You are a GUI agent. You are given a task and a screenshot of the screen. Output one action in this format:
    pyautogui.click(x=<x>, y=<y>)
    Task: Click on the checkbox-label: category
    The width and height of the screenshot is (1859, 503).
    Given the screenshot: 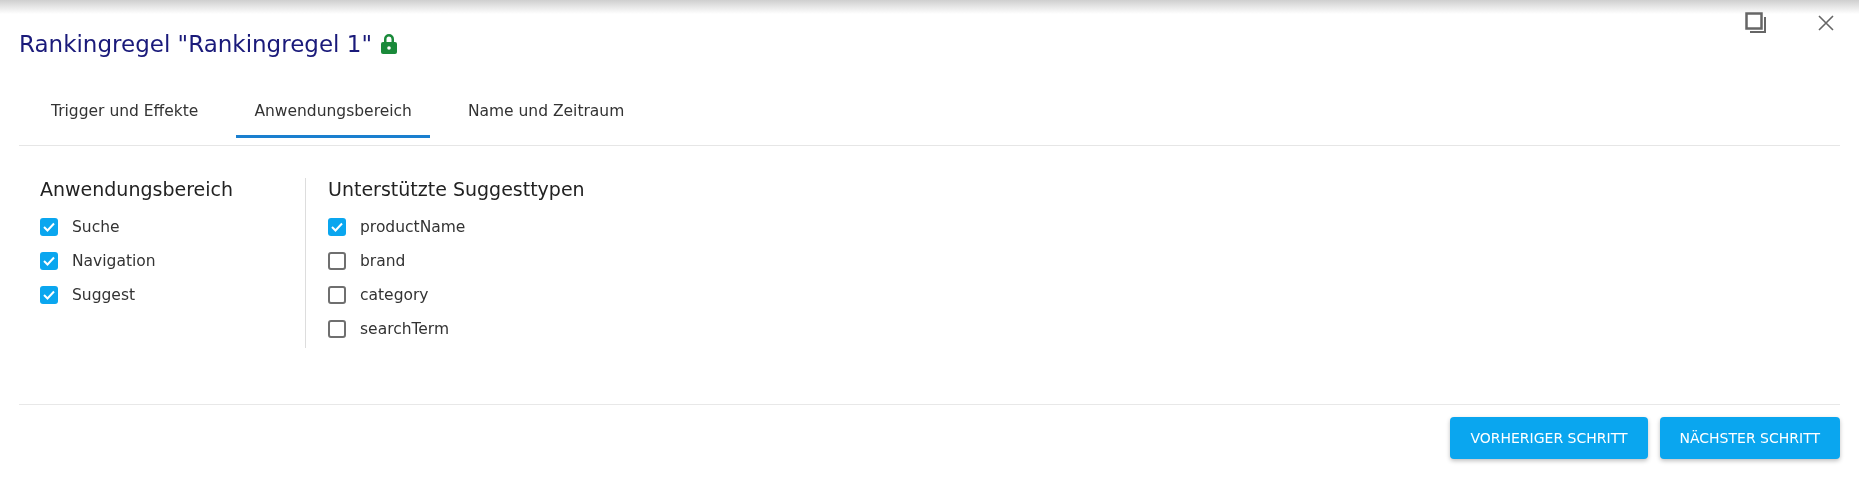 What is the action you would take?
    pyautogui.click(x=394, y=295)
    